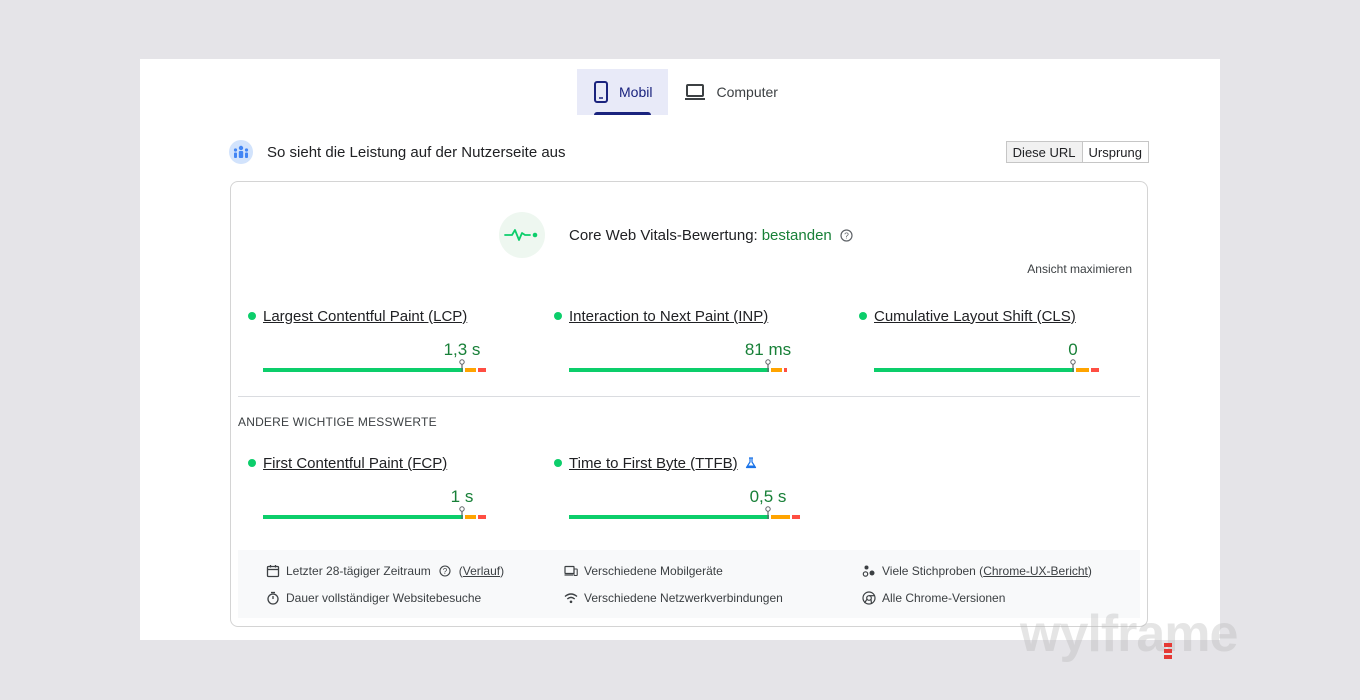 The image size is (1360, 700). Describe the element at coordinates (944, 598) in the screenshot. I see `footer-versions-text: Alle Chrome-Versionen` at that location.